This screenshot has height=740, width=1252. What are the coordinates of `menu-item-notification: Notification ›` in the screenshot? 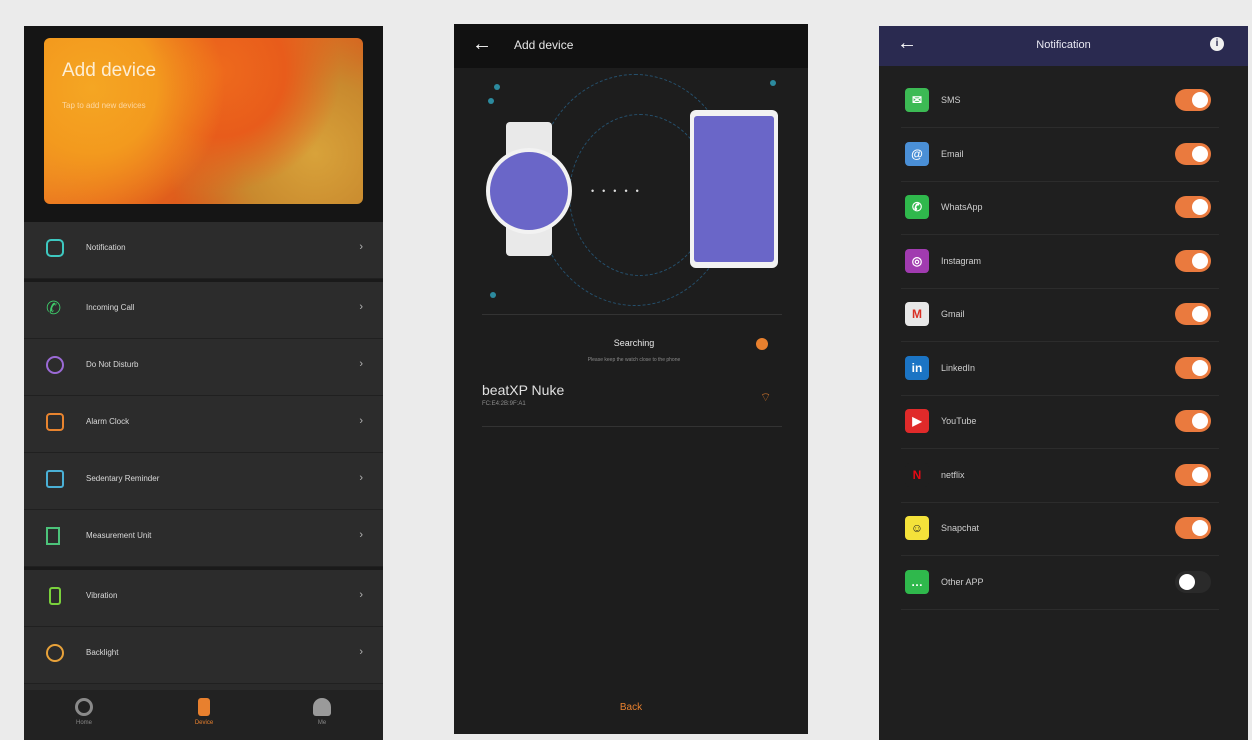 It's located at (203, 250).